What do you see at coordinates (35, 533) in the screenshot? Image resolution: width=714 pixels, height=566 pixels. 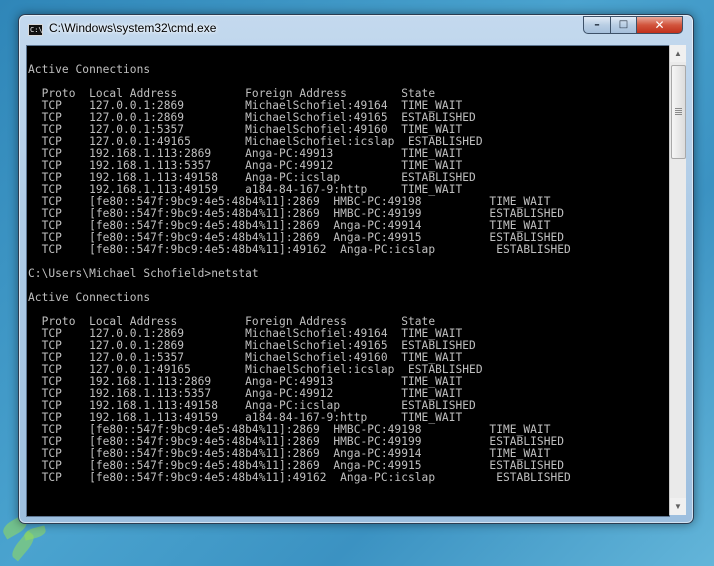 I see `desktop-leaf-decoration` at bounding box center [35, 533].